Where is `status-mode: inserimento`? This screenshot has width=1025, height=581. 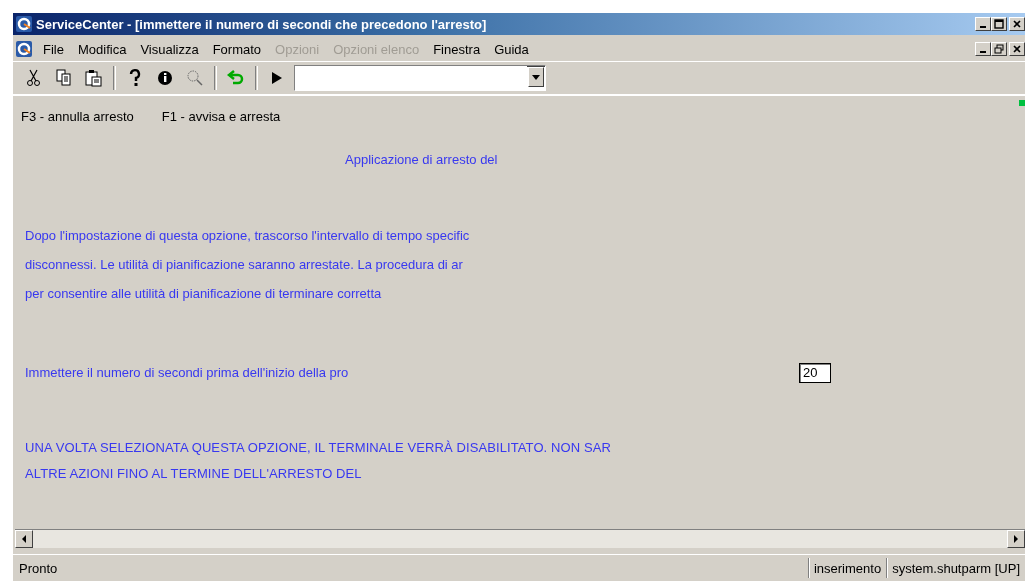
status-mode: inserimento is located at coordinates (847, 568).